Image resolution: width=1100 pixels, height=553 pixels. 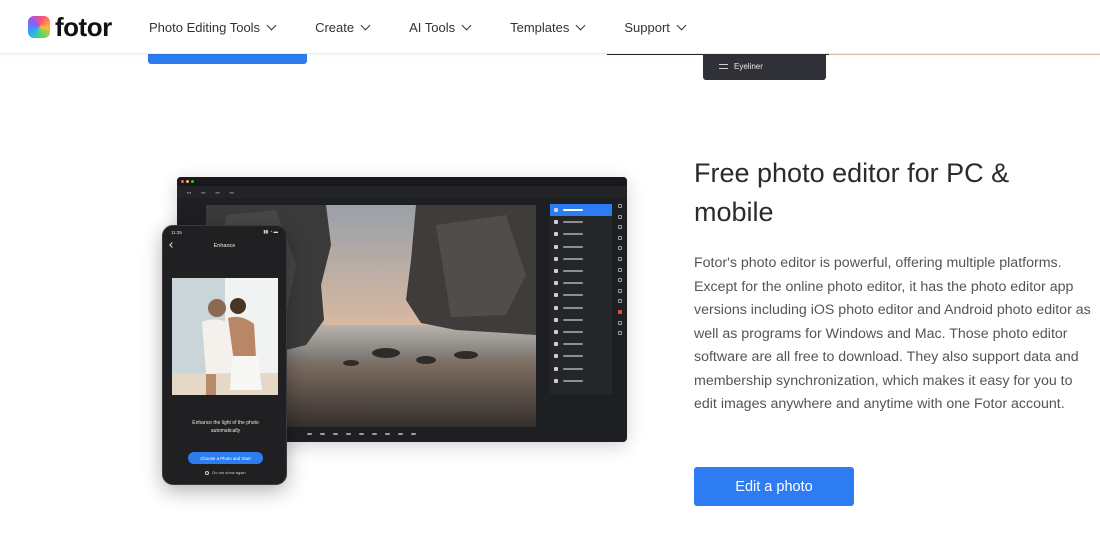 I want to click on nav-photo-editing-tools: Photo Editing Tools, so click(x=213, y=27).